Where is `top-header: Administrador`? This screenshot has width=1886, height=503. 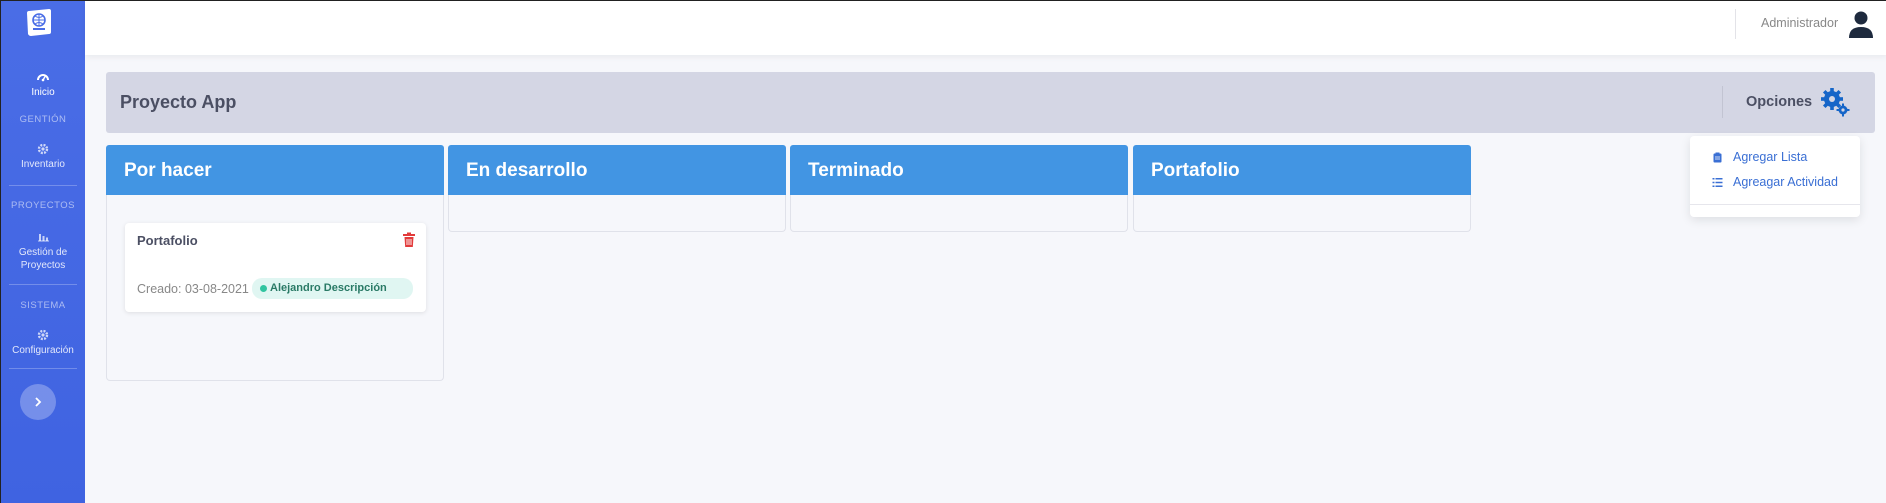
top-header: Administrador is located at coordinates (985, 28).